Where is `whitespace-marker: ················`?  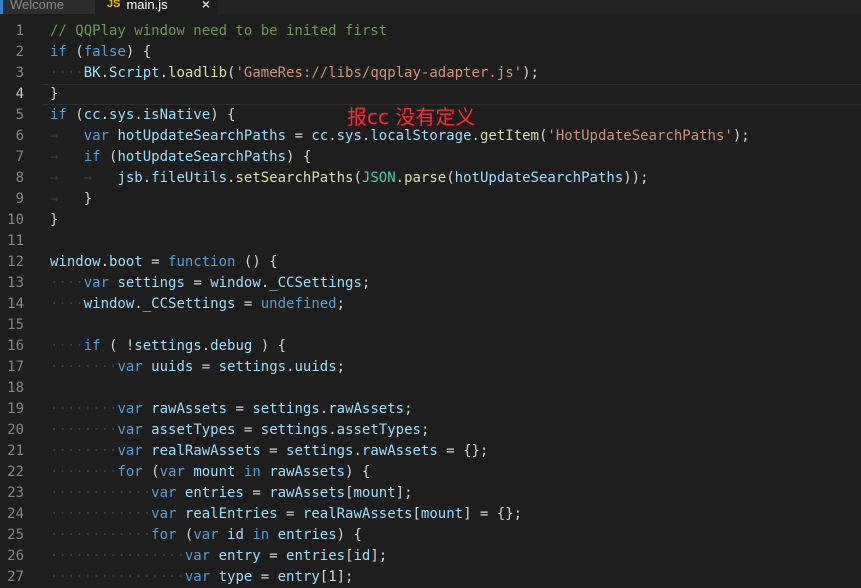 whitespace-marker: ················ is located at coordinates (117, 556).